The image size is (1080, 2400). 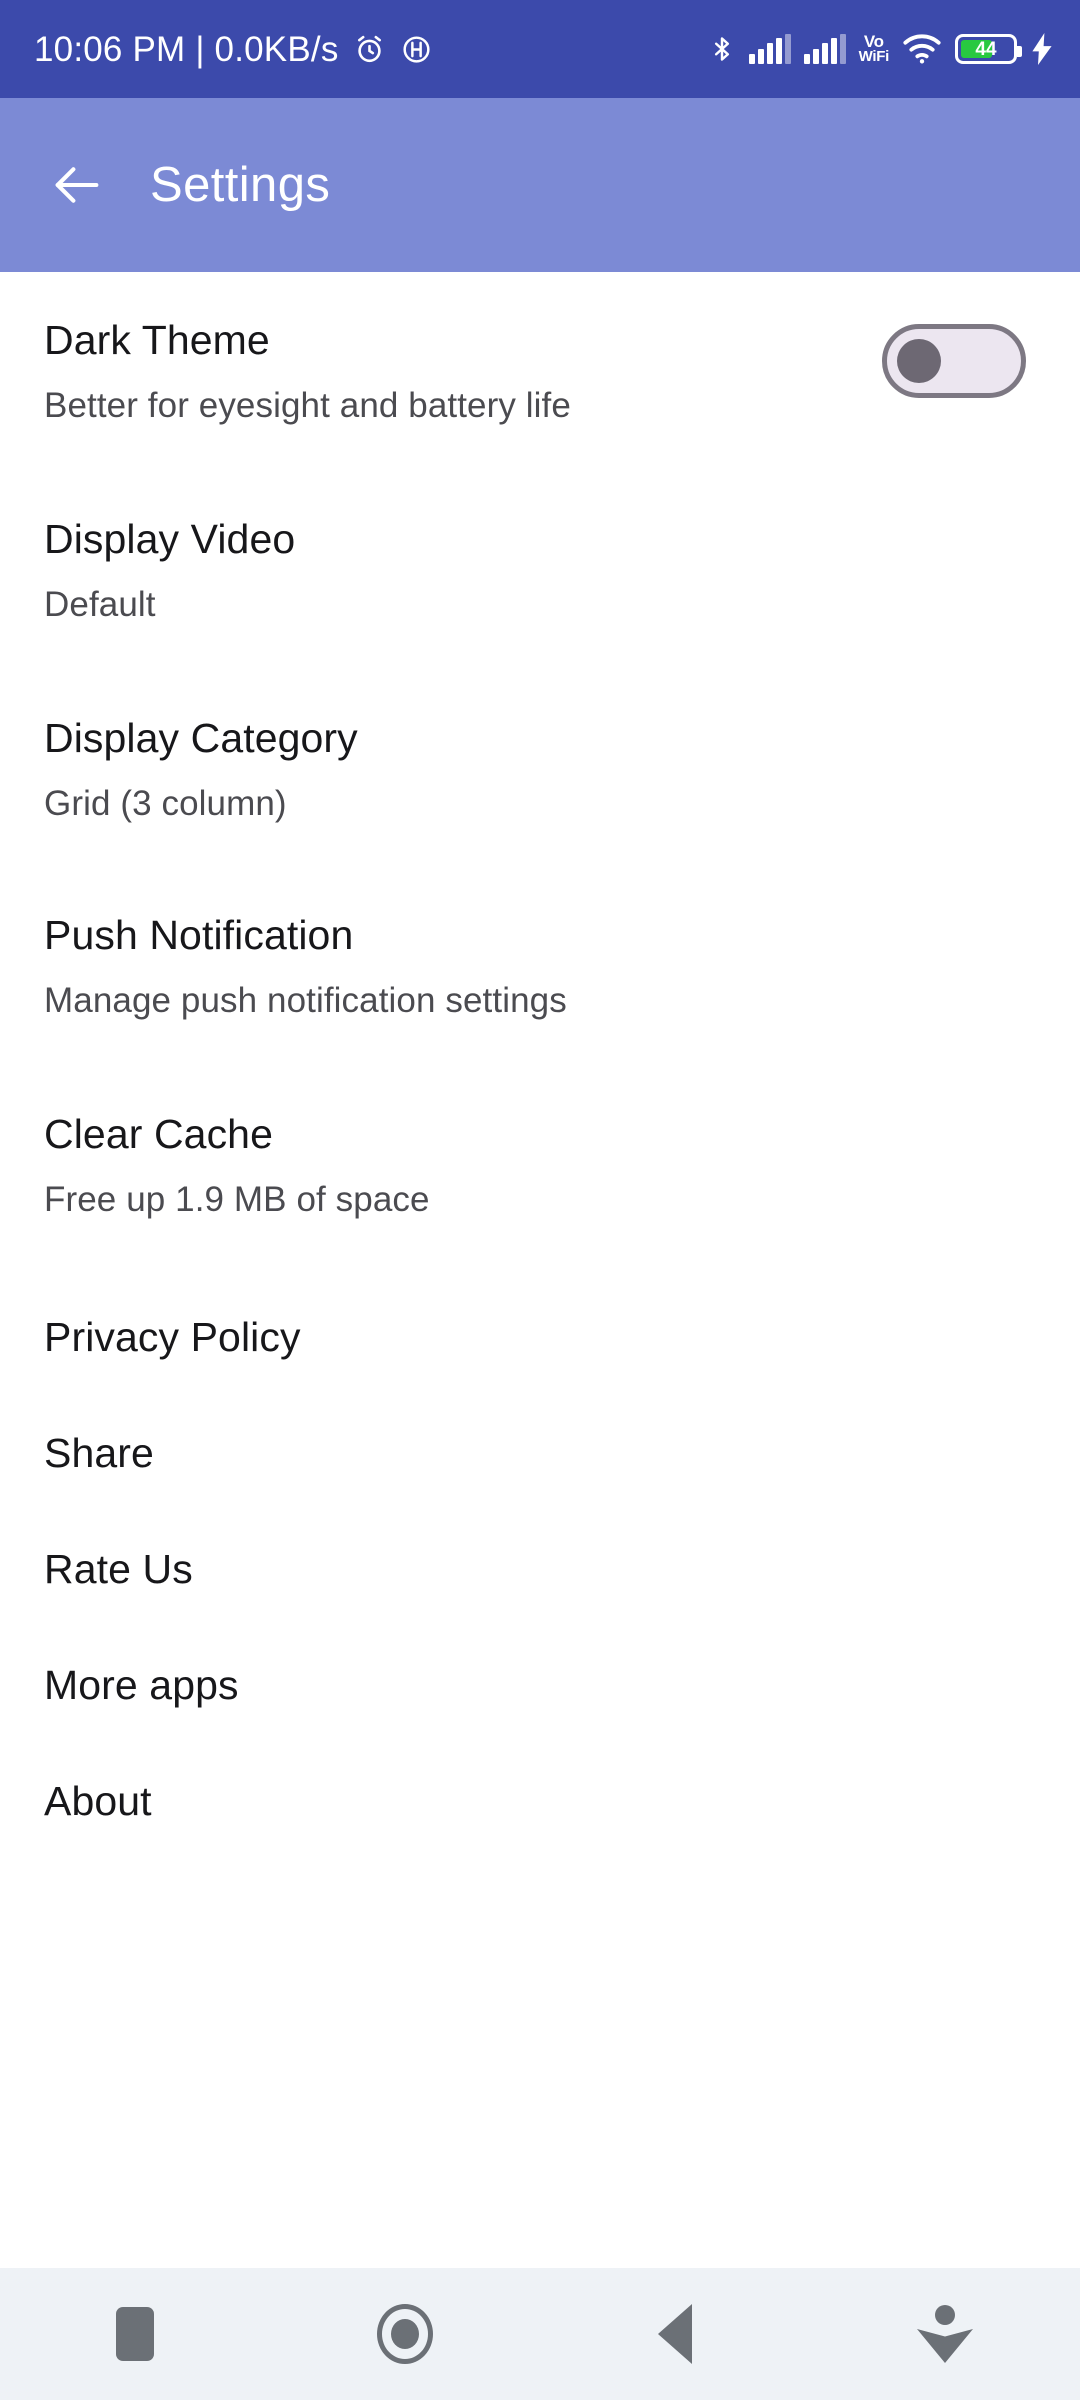 What do you see at coordinates (540, 524) in the screenshot?
I see `settings-item-display-video: Display Video Default` at bounding box center [540, 524].